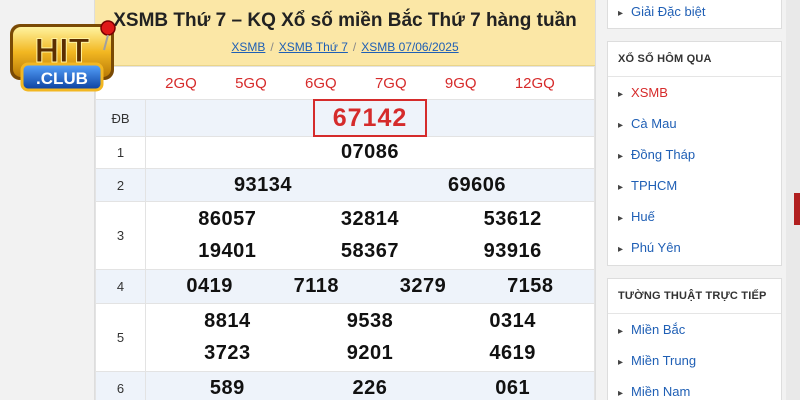 Image resolution: width=800 pixels, height=400 pixels. What do you see at coordinates (694, 296) in the screenshot?
I see `sidebar-heading: TƯỜNG THUẬT TRỰC TIẾP` at bounding box center [694, 296].